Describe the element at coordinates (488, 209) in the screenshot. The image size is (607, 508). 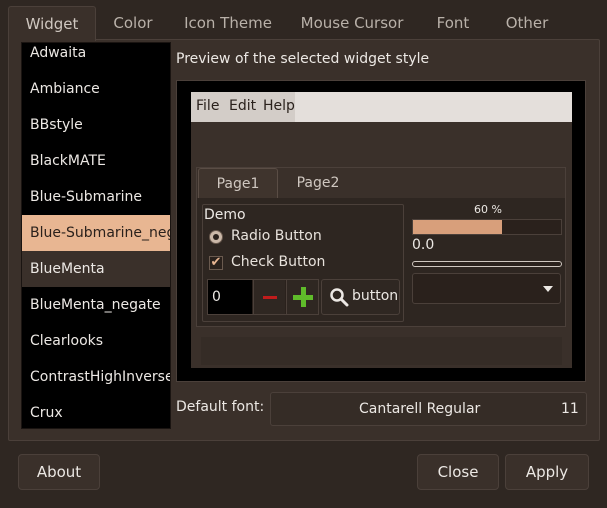
I see `progress-text: 60 %` at that location.